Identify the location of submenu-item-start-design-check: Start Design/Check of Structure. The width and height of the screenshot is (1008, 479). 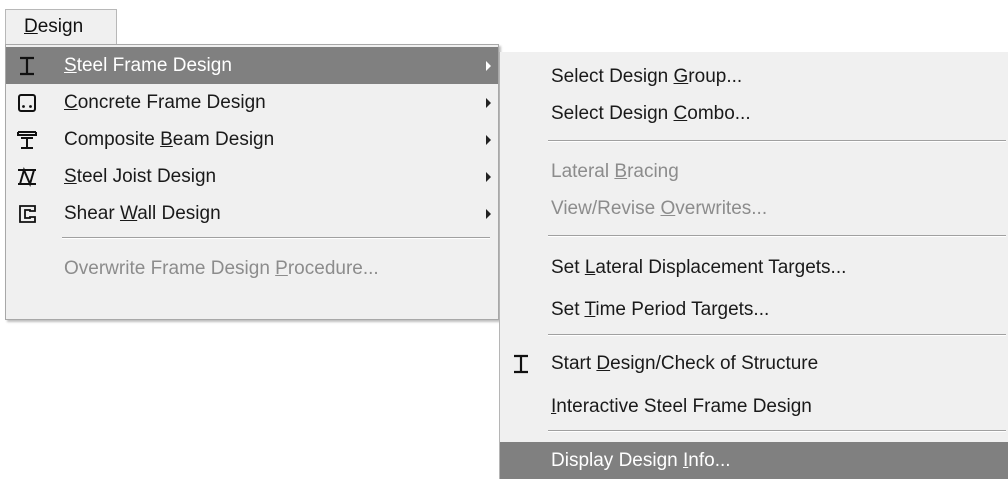
(754, 363).